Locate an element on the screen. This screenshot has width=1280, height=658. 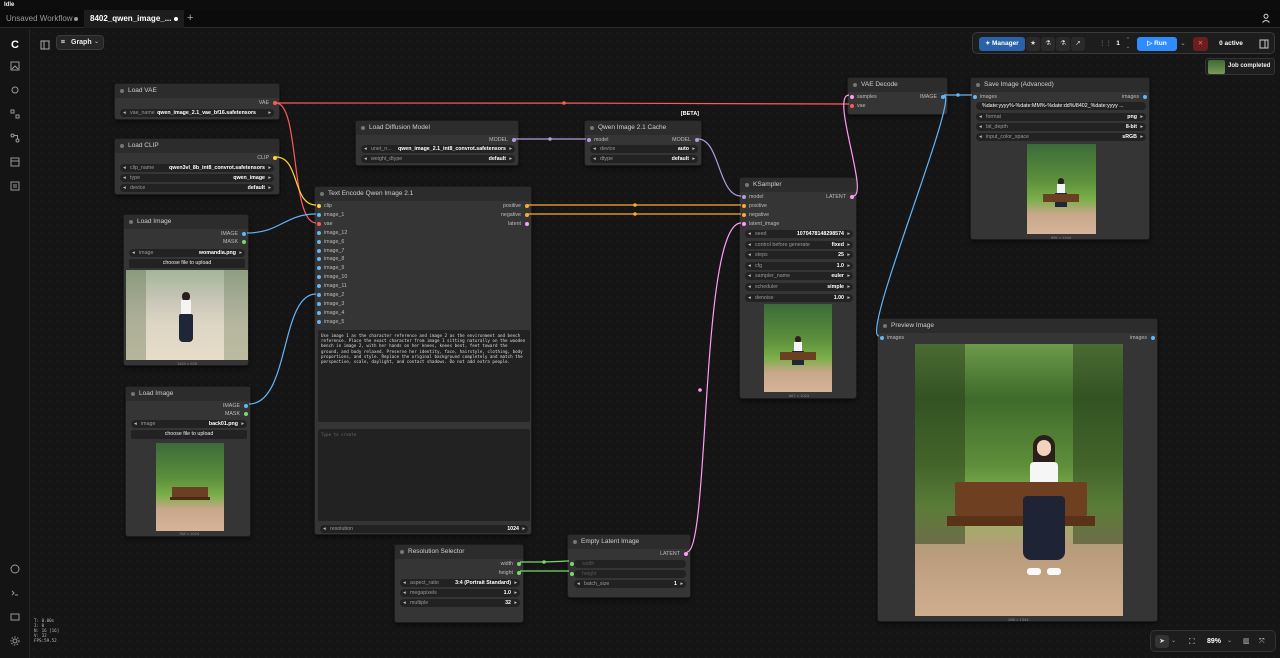
panel-toggle-icon is located at coordinates (45, 43).